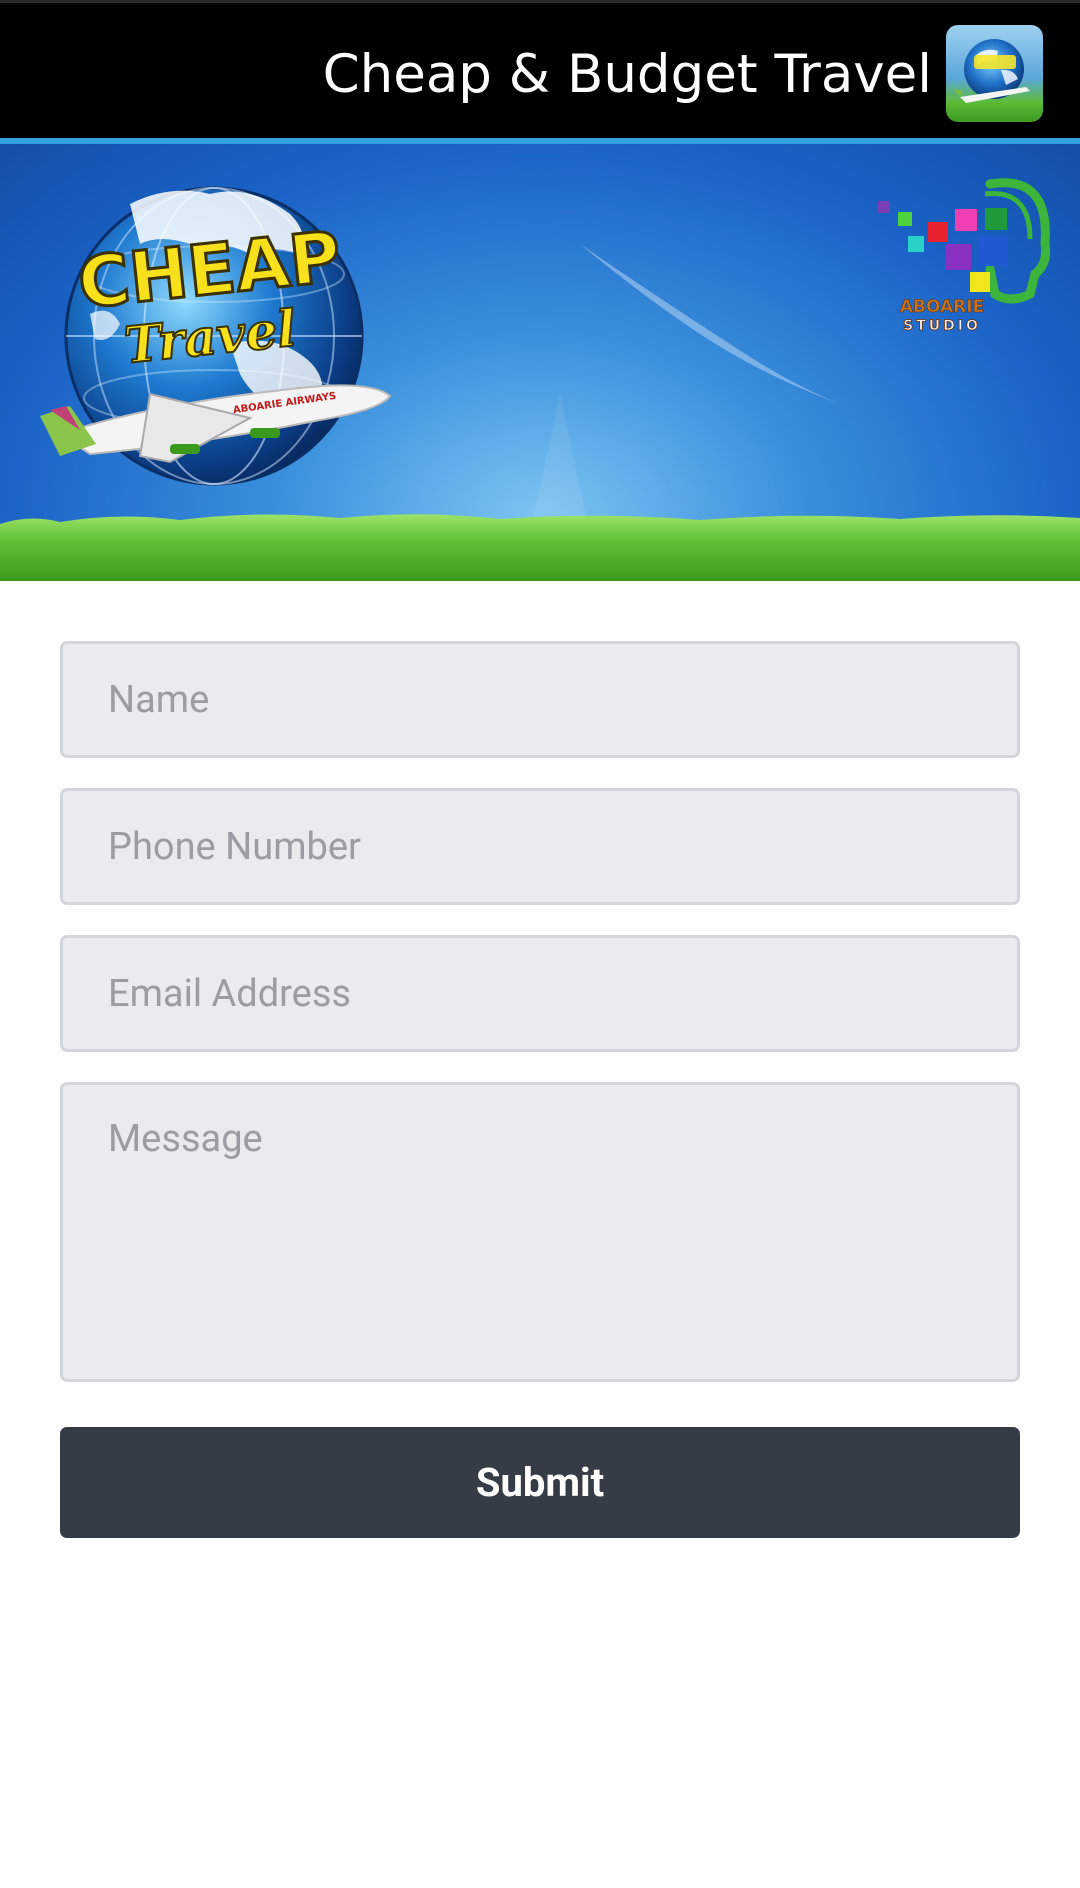 This screenshot has width=1080, height=1888. What do you see at coordinates (540, 1232) in the screenshot?
I see `message-textarea` at bounding box center [540, 1232].